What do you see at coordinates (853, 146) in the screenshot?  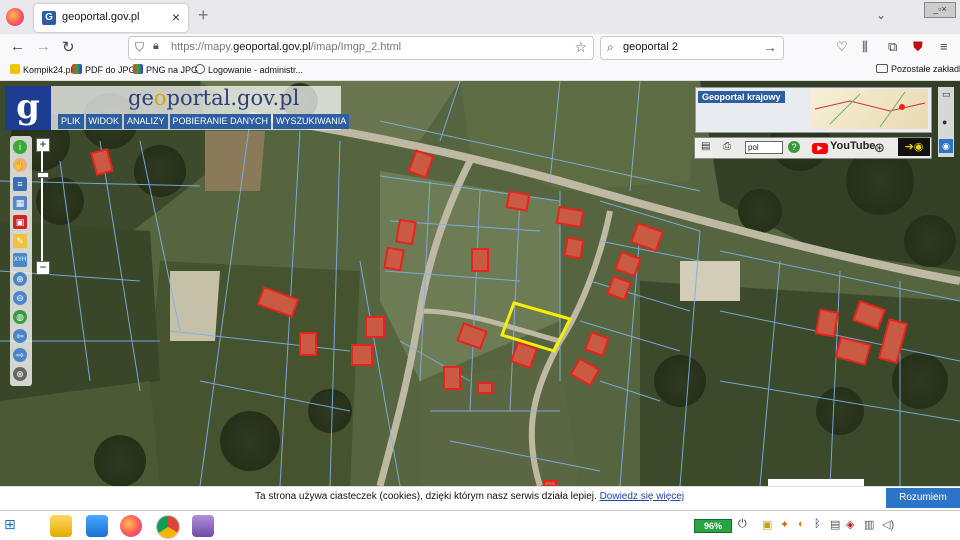 I see `youtube-label: YouTube` at bounding box center [853, 146].